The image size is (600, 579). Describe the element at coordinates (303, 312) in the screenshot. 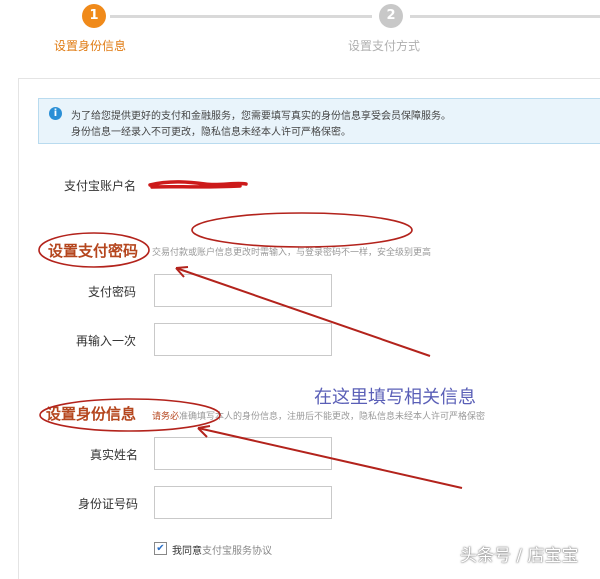

I see `arrow-line-upper` at that location.